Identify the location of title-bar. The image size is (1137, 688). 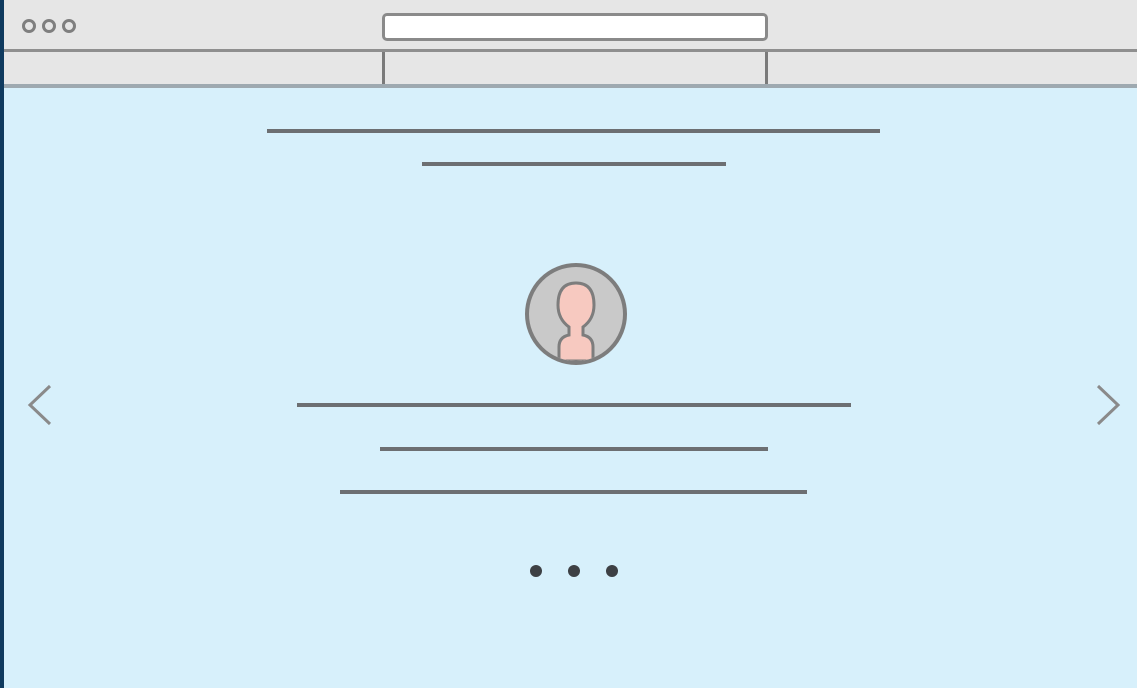
(570, 26).